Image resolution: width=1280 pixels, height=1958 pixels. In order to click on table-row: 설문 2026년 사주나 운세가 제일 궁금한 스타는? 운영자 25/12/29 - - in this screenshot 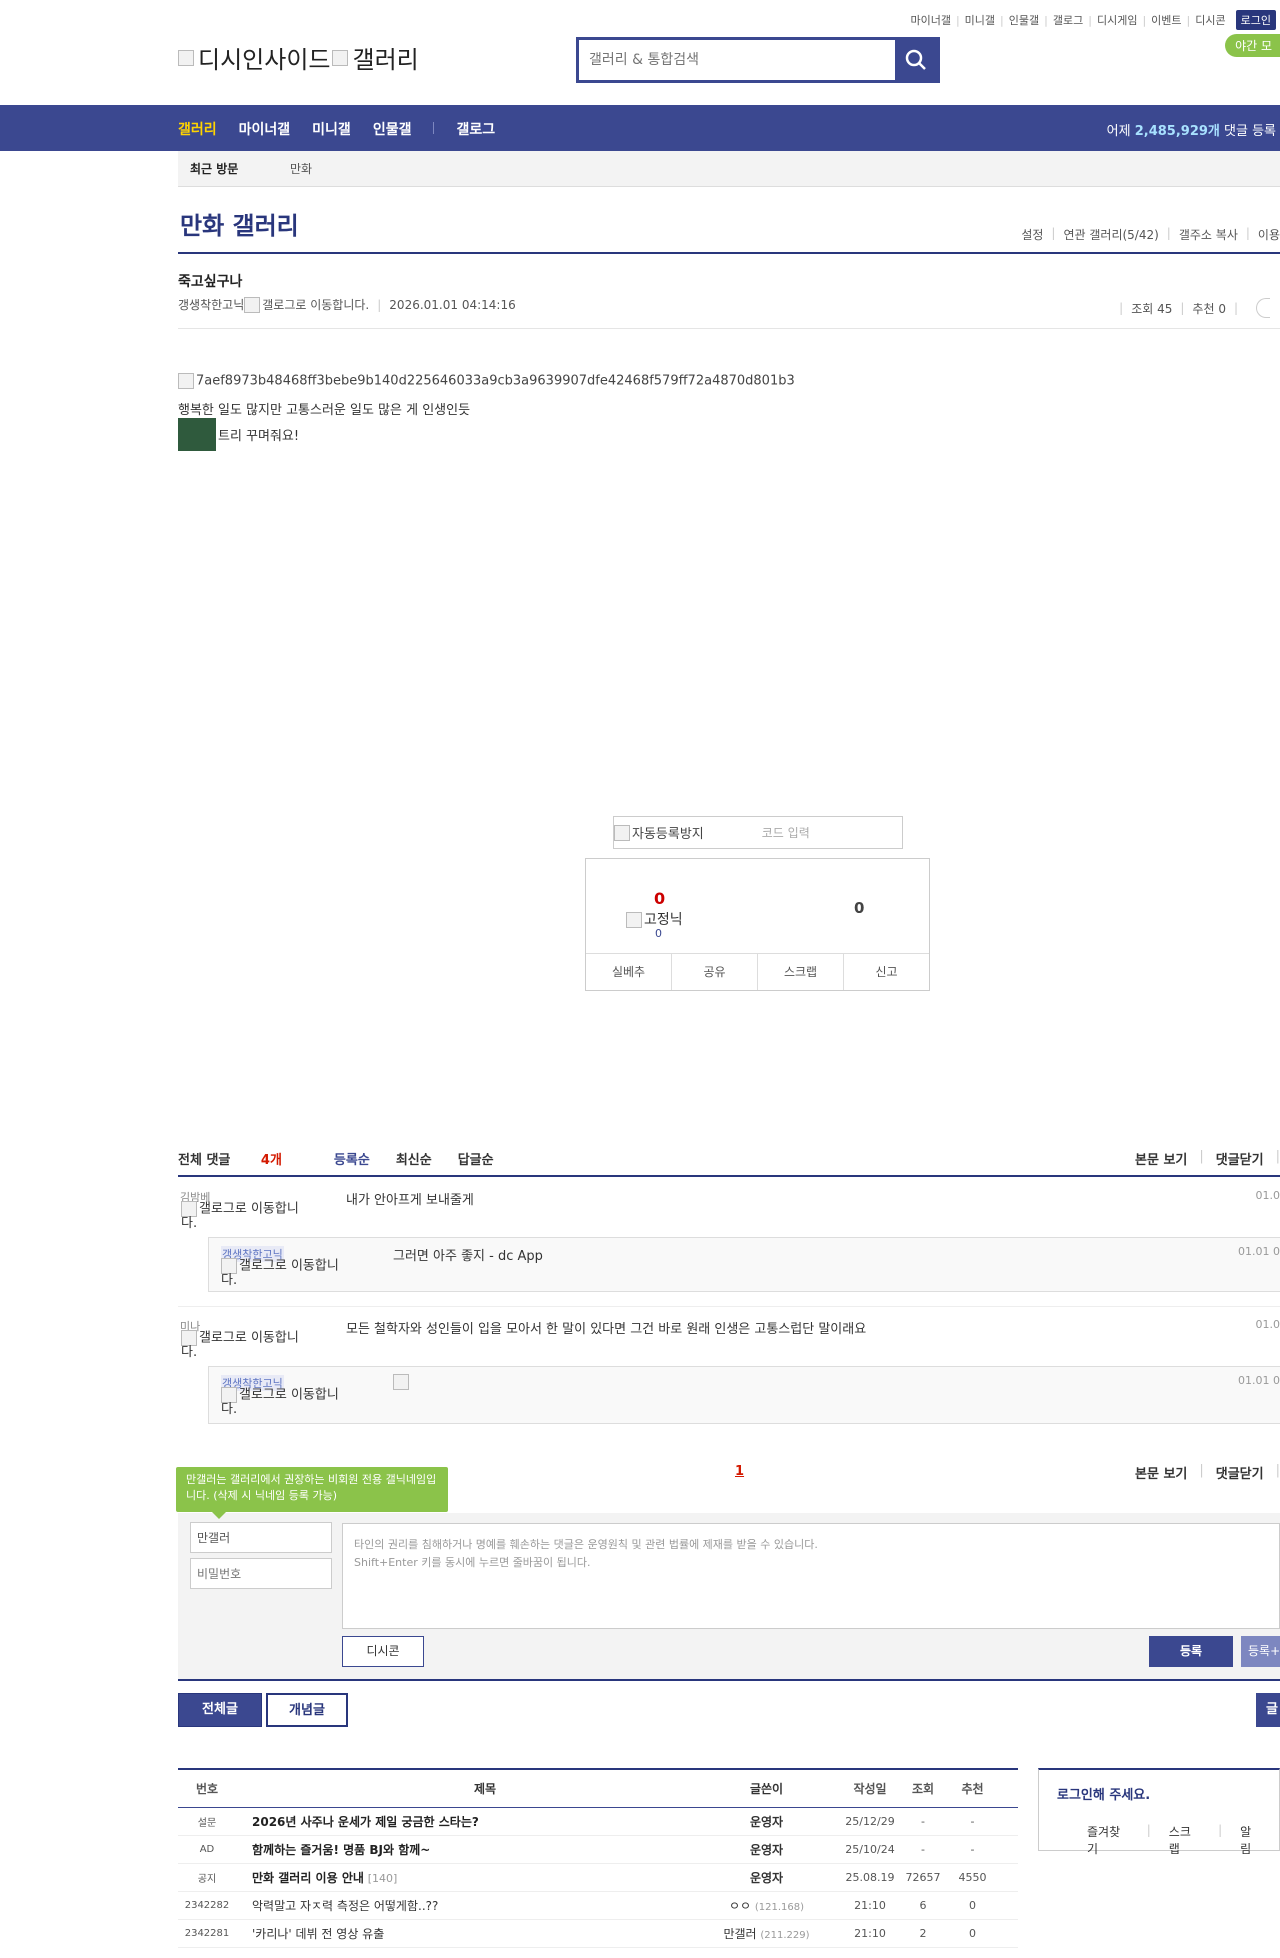, I will do `click(598, 1822)`.